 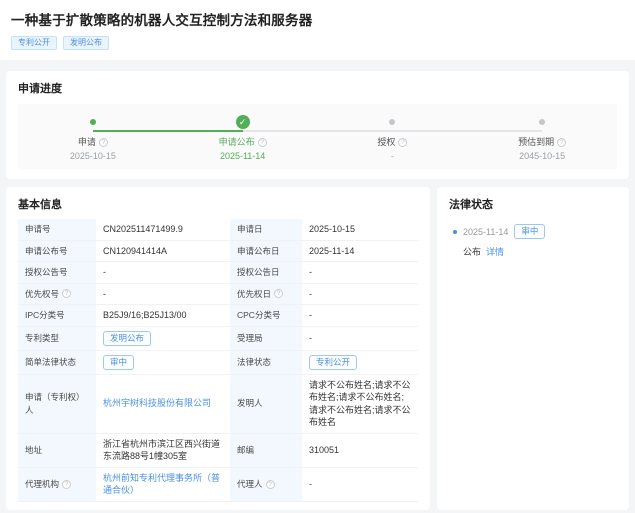 I want to click on step-label: 预估到期?, so click(x=542, y=141).